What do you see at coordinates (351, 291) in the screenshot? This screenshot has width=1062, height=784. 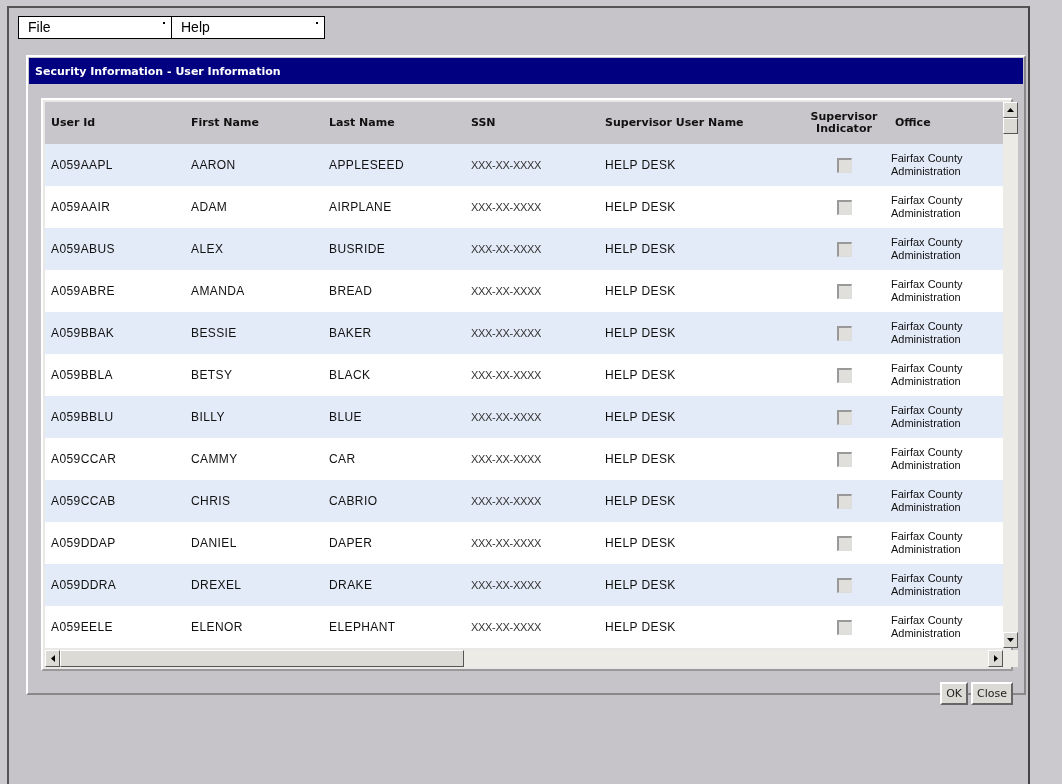 I see `table-cell-text: BREAD` at bounding box center [351, 291].